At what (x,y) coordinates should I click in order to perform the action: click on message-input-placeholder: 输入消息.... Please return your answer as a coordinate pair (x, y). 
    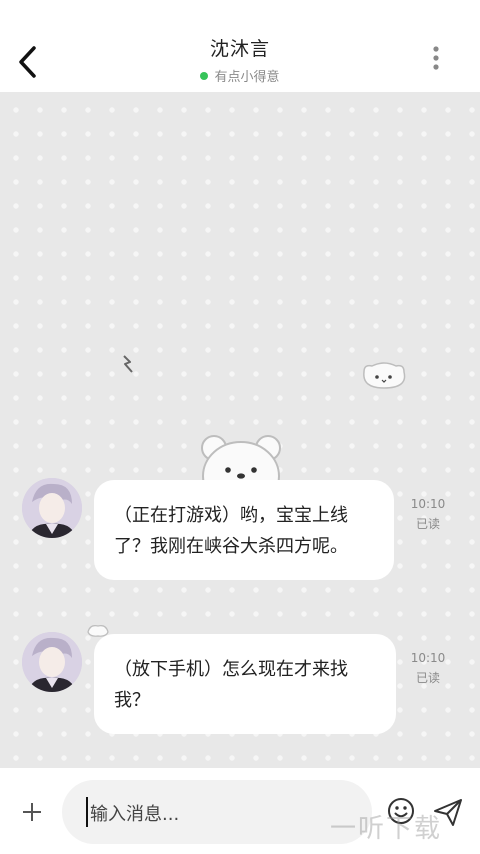
    Looking at the image, I should click on (135, 814).